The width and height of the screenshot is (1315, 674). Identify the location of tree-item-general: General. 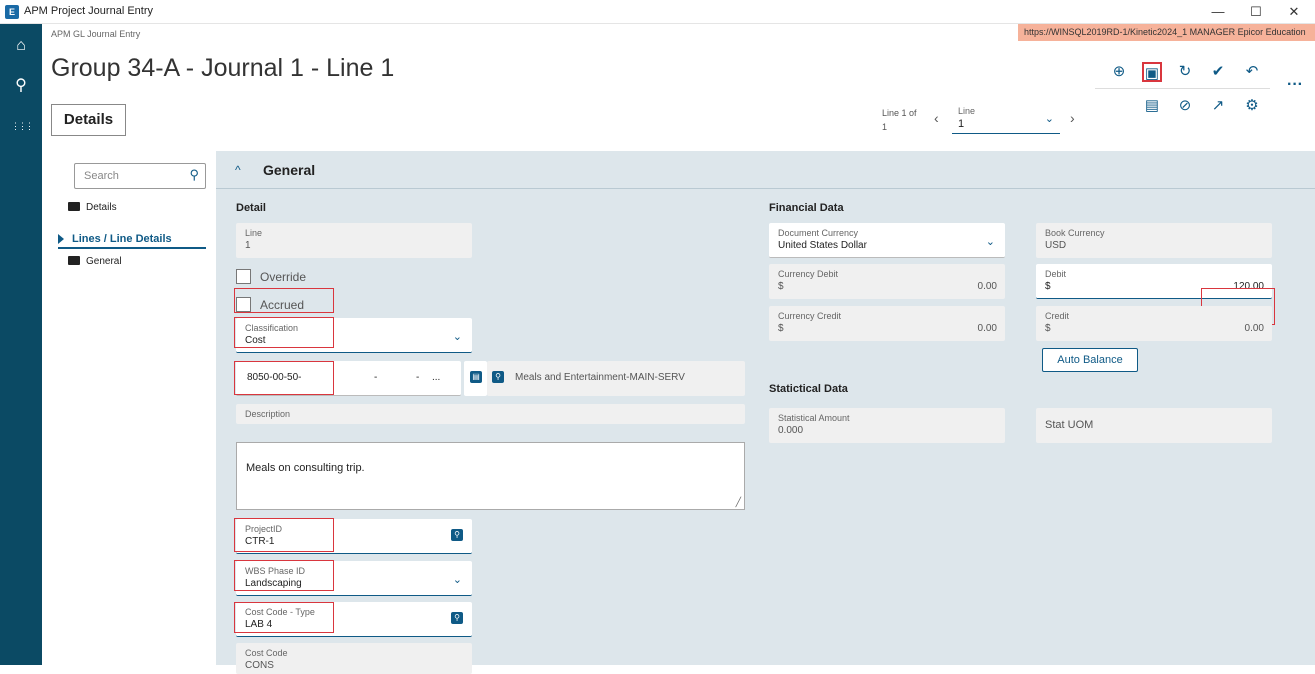
(95, 261).